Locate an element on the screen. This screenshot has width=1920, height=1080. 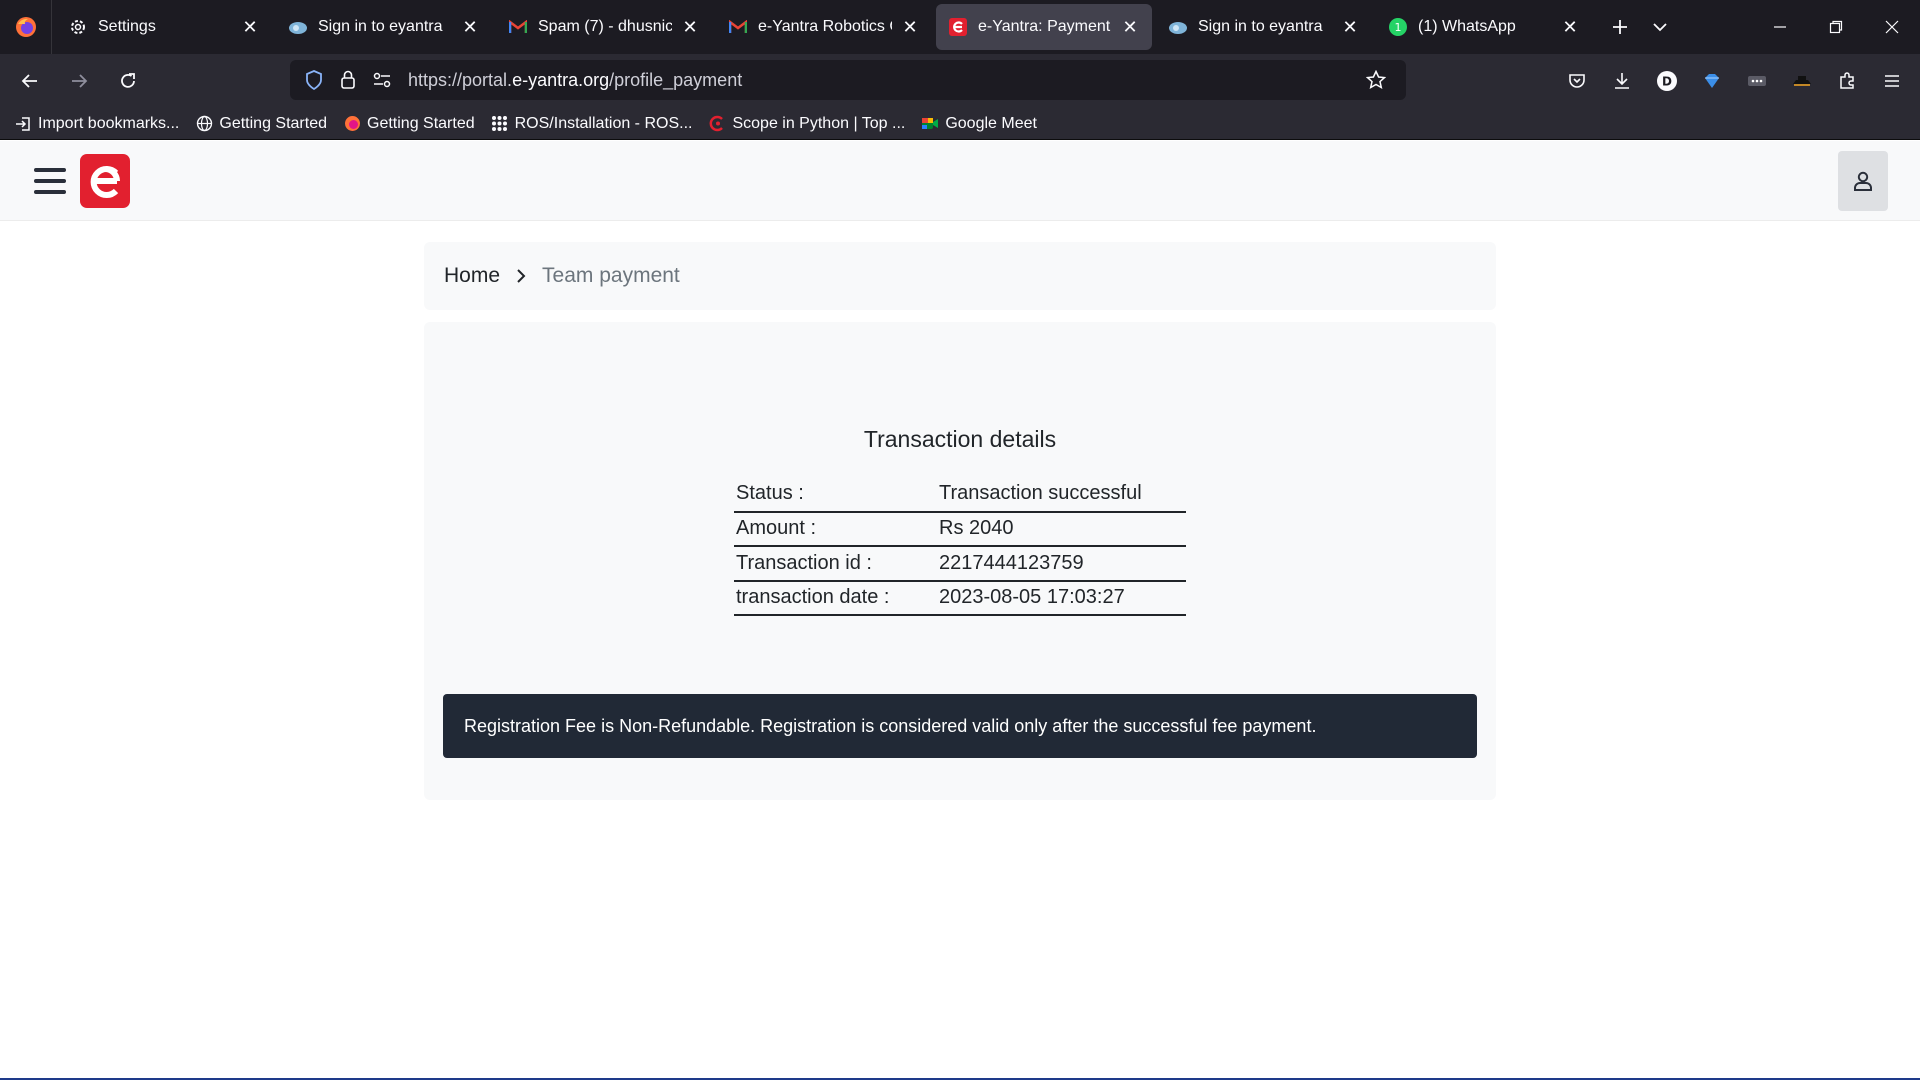
breadcrumb-current: Team payment is located at coordinates (611, 275).